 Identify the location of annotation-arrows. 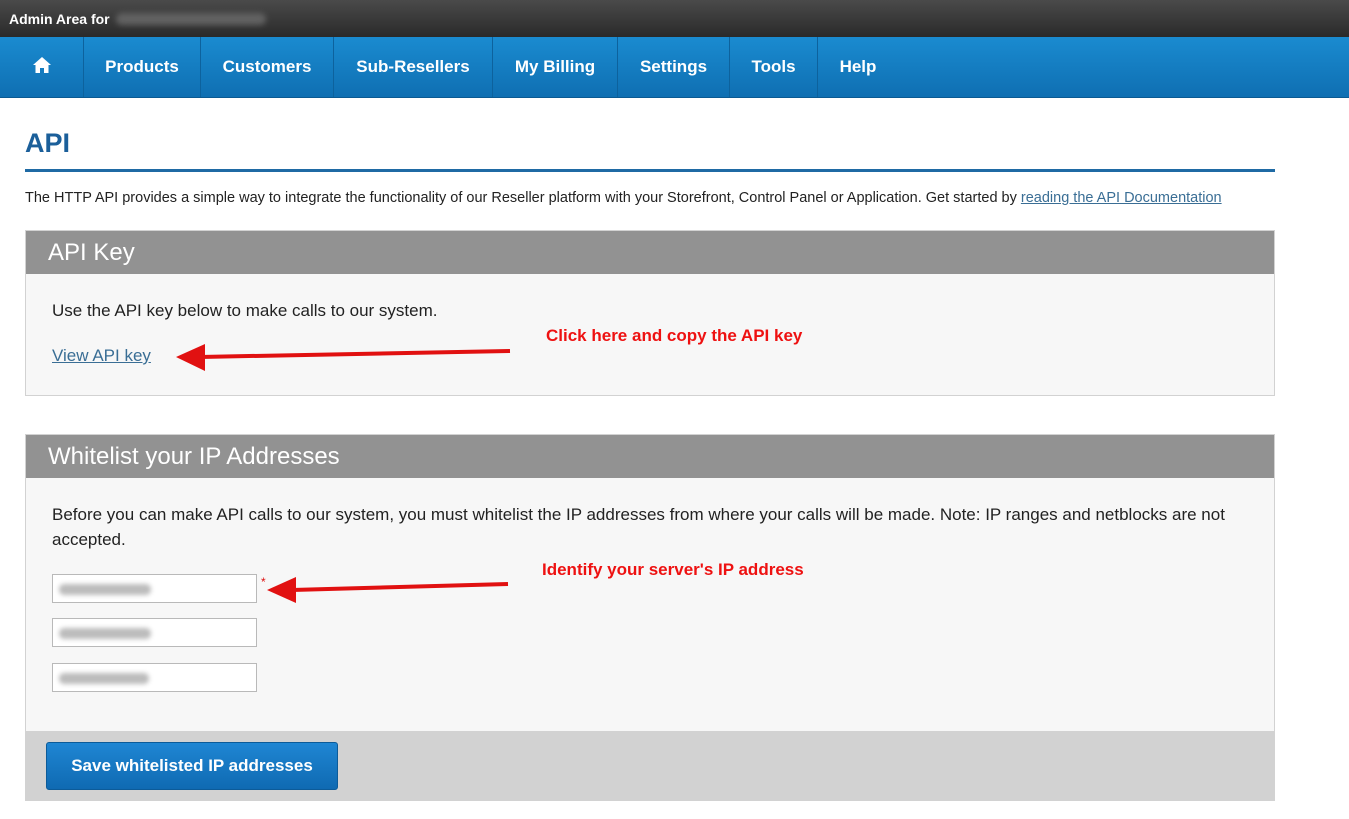
(343, 473).